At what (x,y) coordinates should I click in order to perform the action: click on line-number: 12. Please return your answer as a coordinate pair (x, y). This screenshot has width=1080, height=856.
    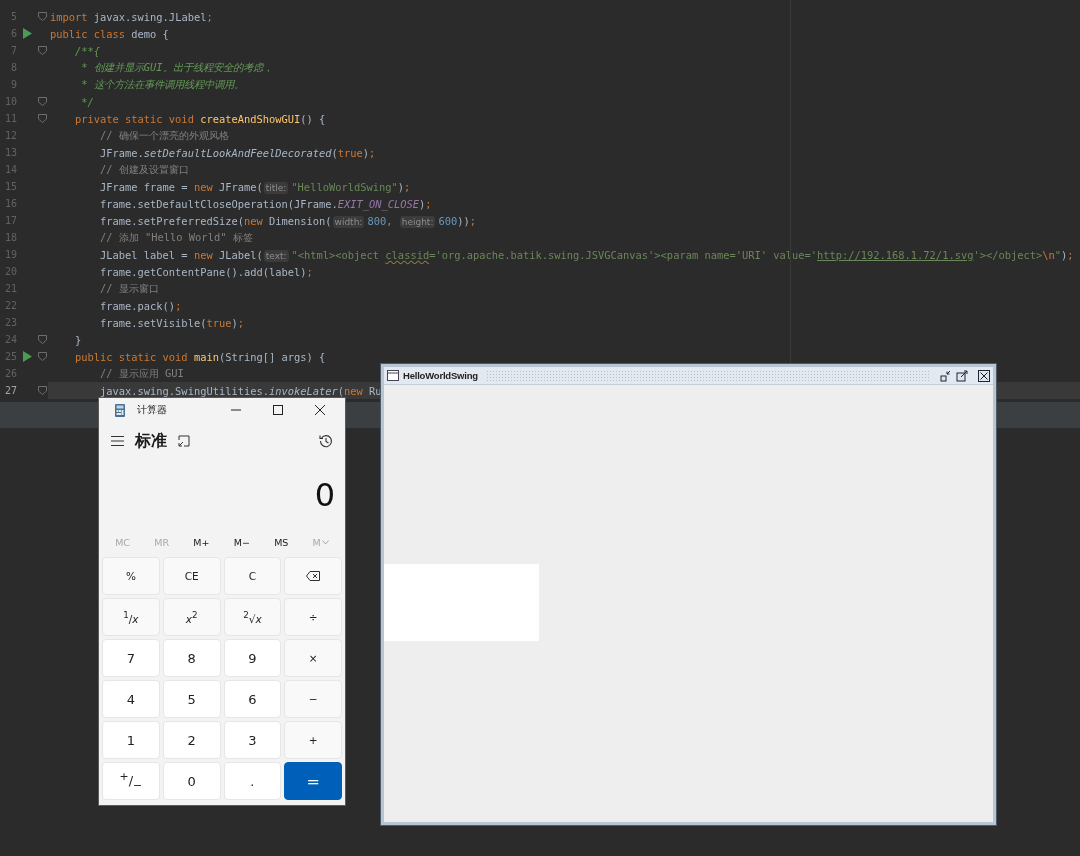
    Looking at the image, I should click on (10, 135).